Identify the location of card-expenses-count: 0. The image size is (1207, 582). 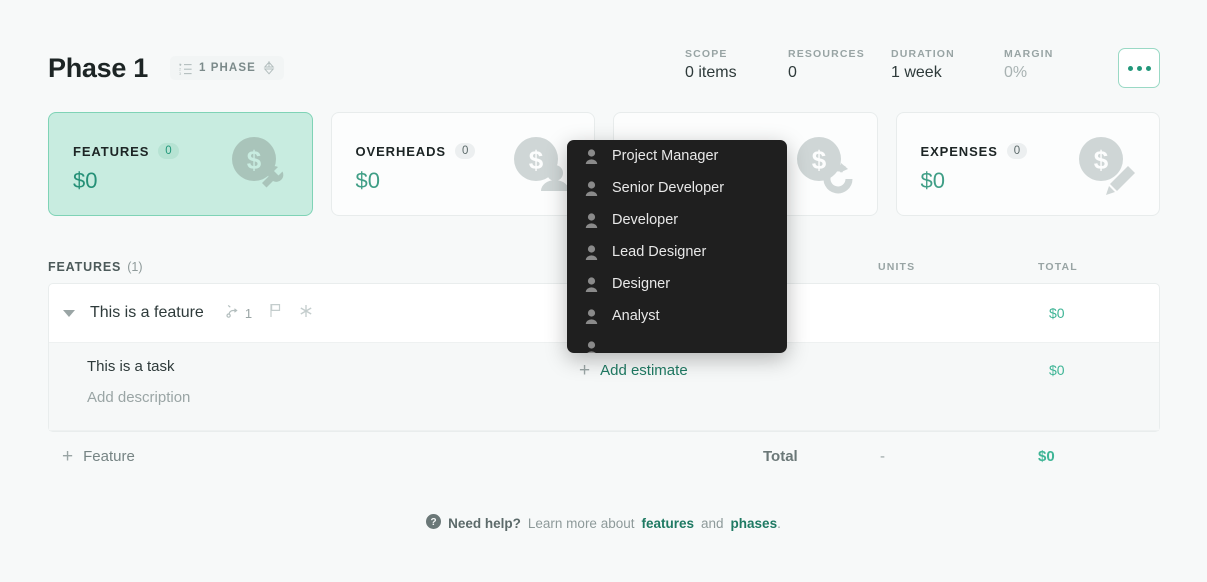
(1017, 151).